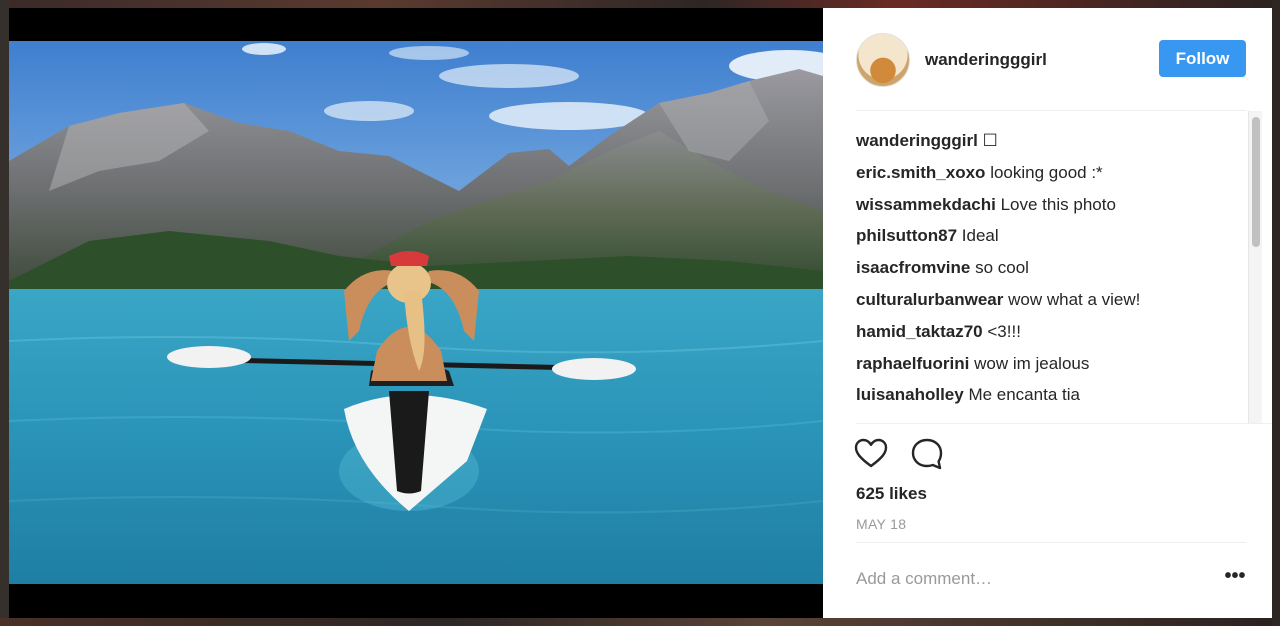 Image resolution: width=1280 pixels, height=626 pixels. Describe the element at coordinates (1032, 363) in the screenshot. I see `comment-text: wow im jealous` at that location.